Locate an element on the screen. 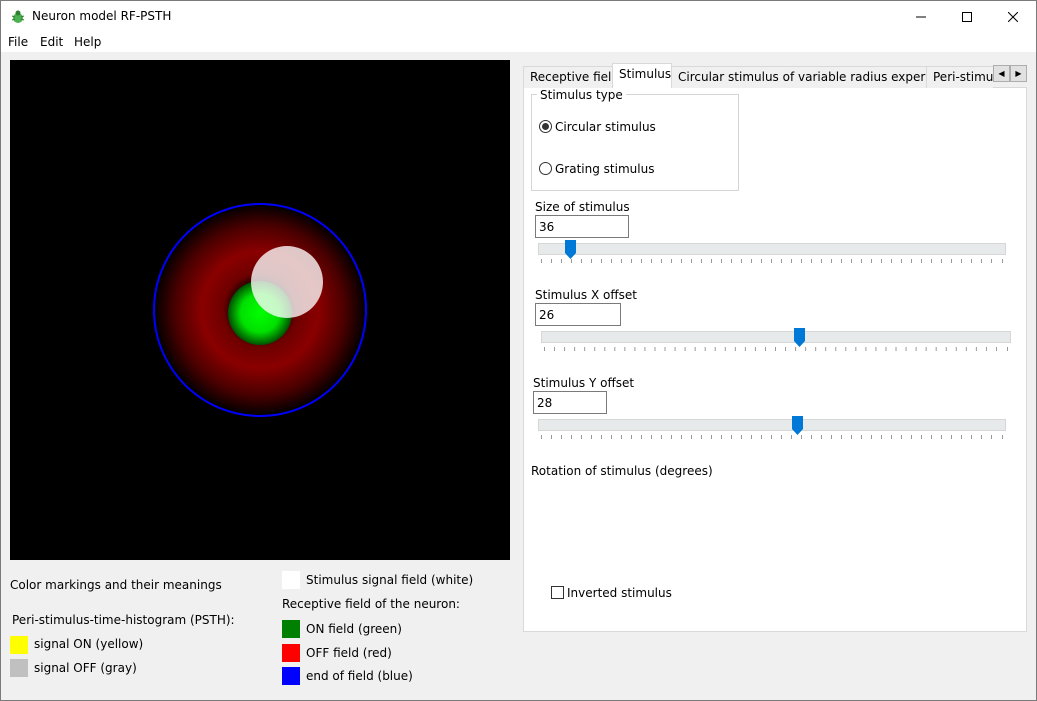  maximize-icon is located at coordinates (967, 16).